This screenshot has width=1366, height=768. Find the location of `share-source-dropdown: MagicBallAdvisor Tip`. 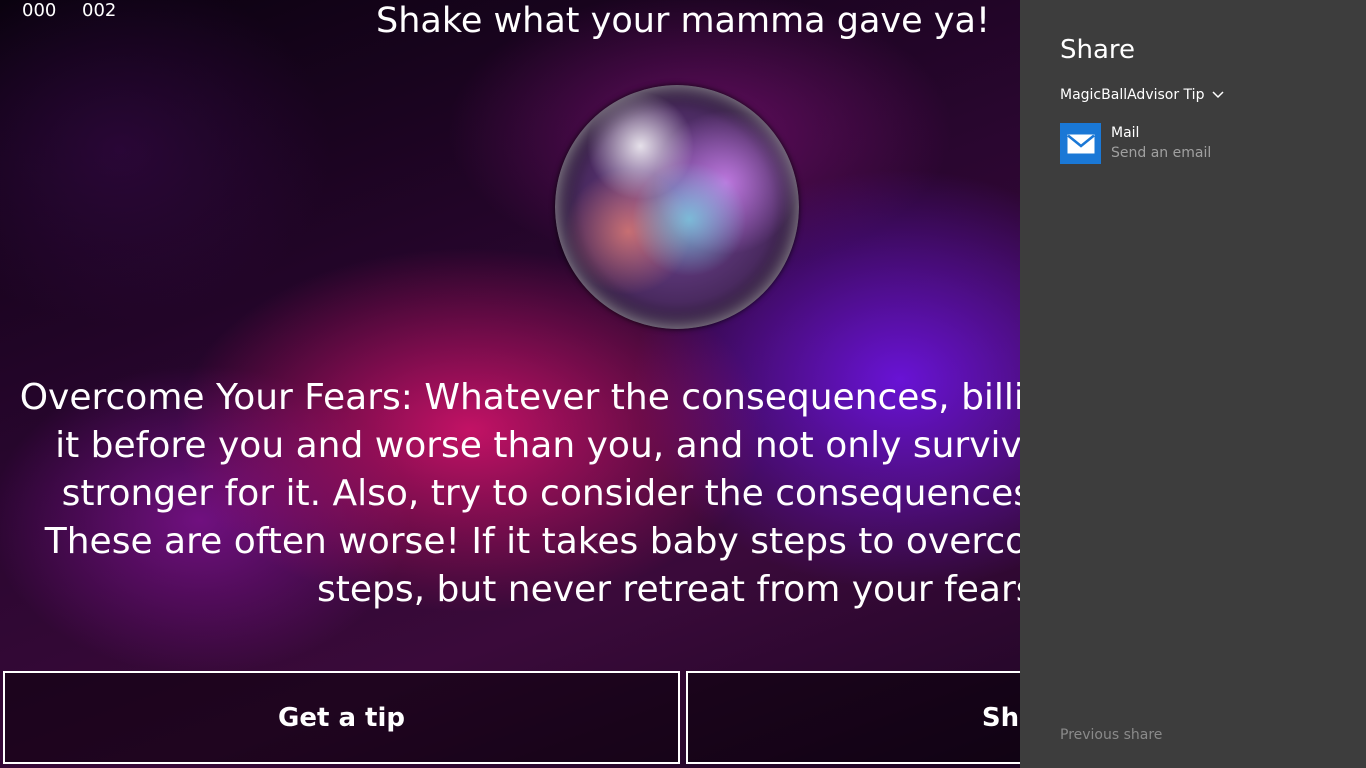

share-source-dropdown: MagicBallAdvisor Tip is located at coordinates (1142, 95).